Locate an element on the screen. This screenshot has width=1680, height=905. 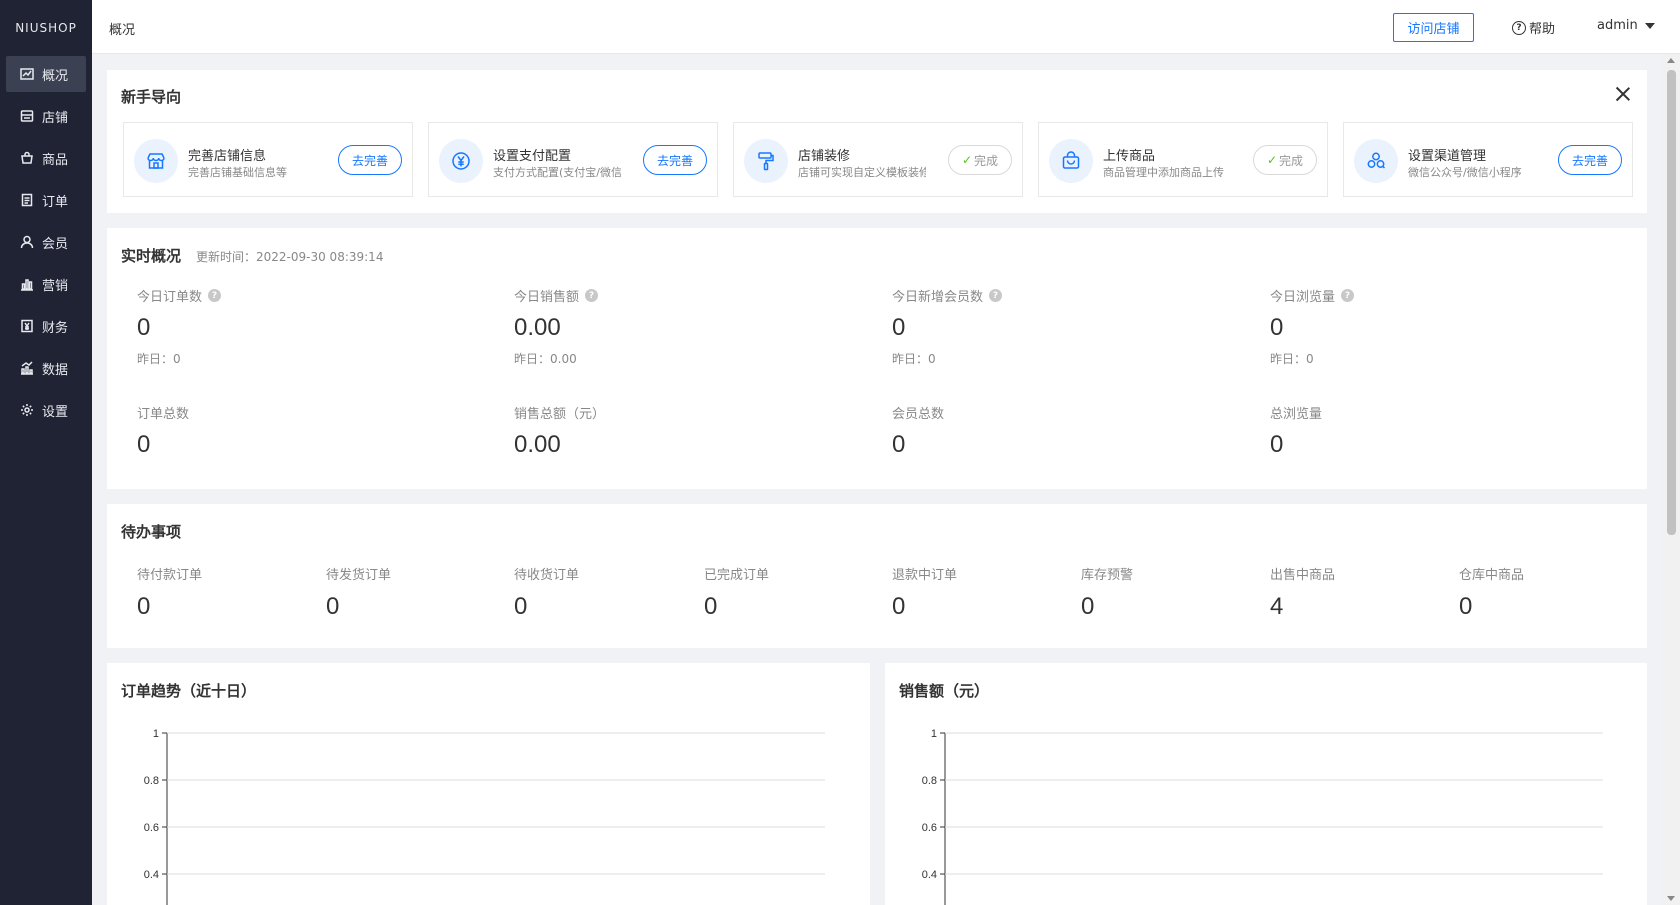
guide-item-decoration: 店铺装修 店铺可实现自定义模板装修 ✓ 完成 is located at coordinates (878, 159).